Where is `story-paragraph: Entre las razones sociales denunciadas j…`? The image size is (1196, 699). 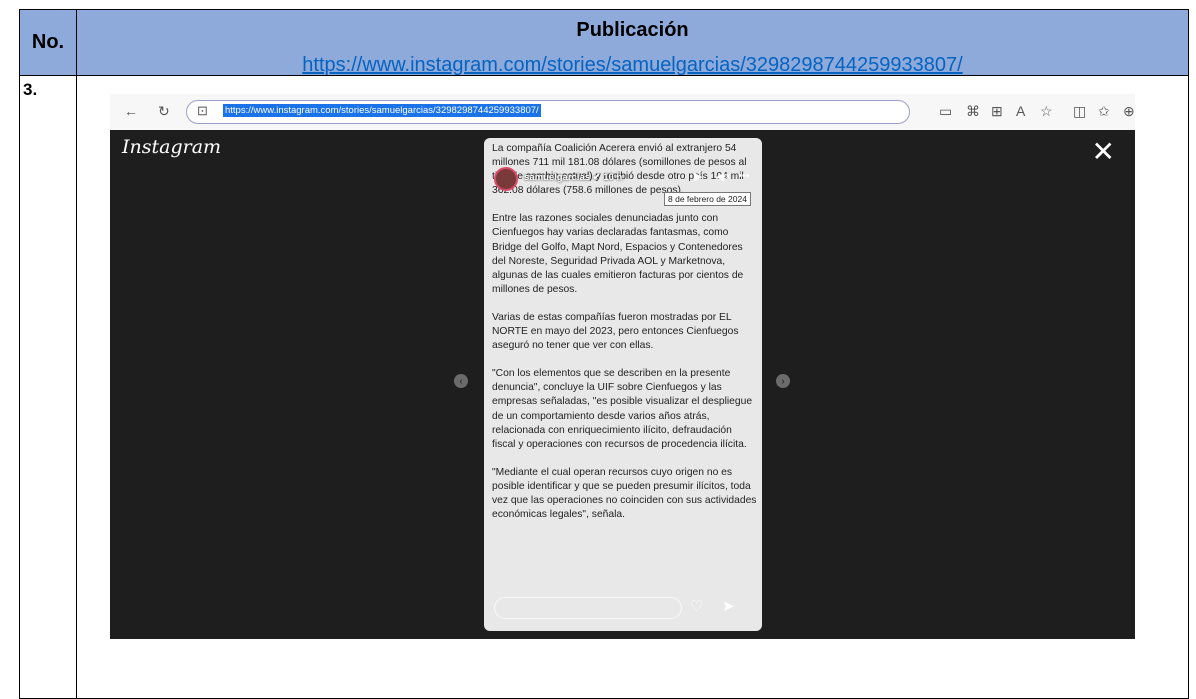
story-paragraph: Entre las razones sociales denunciadas j… is located at coordinates (618, 254).